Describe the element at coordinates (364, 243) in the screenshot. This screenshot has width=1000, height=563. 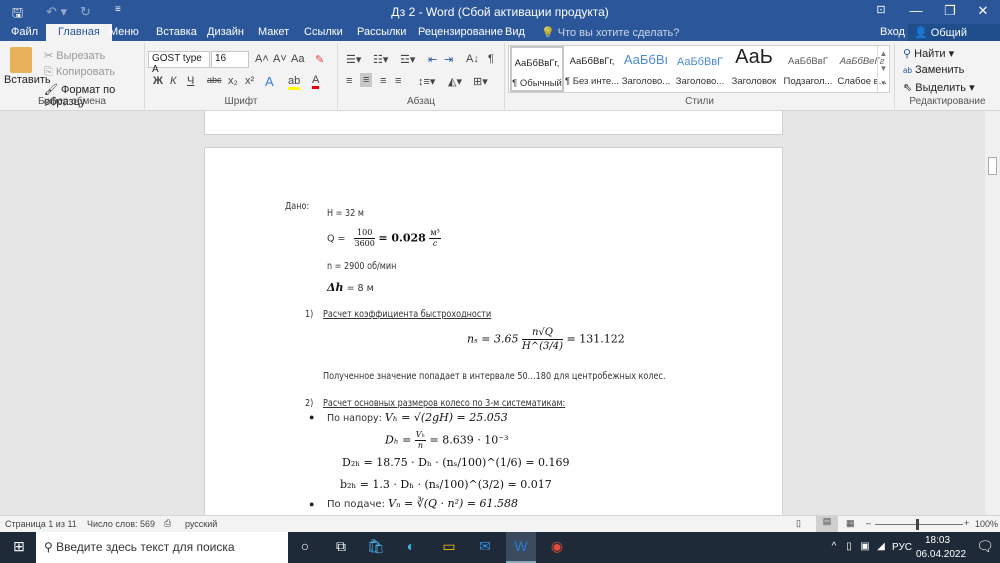
I see `q-den: 3600` at that location.